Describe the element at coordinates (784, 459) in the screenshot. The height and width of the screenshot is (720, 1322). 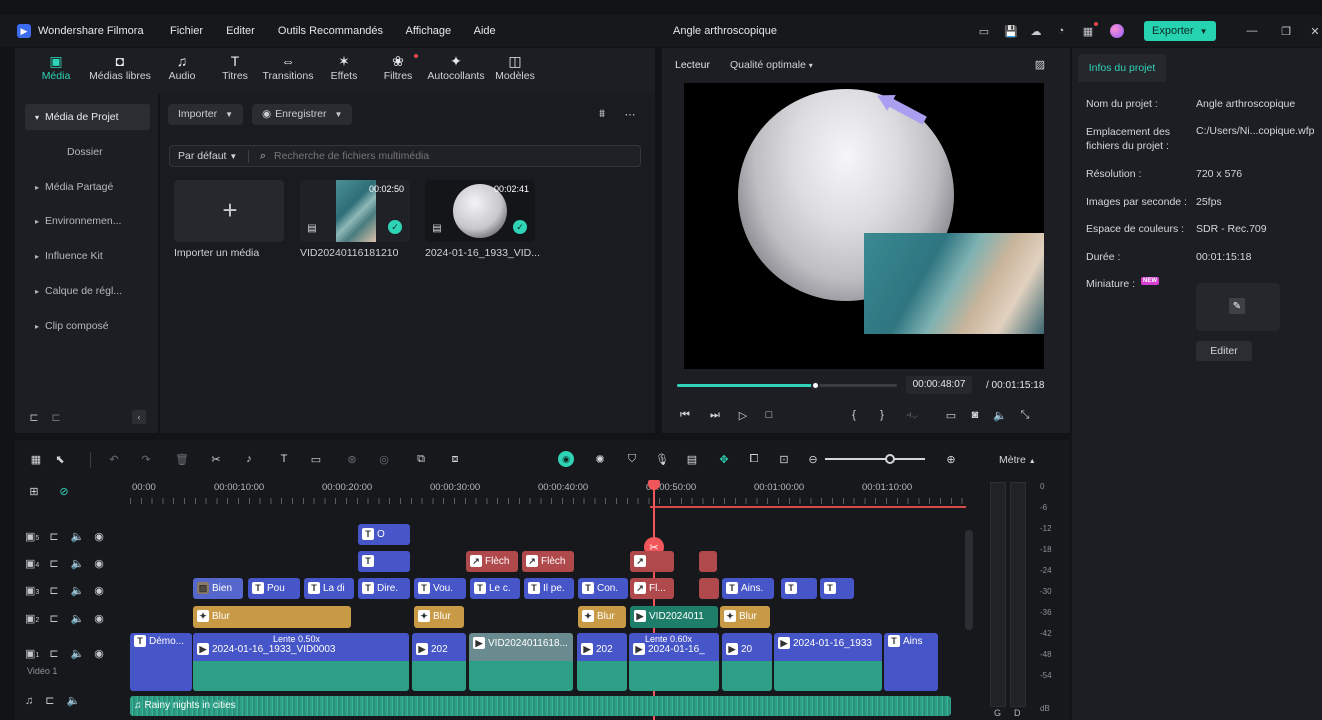
I see `fit-icon: ⊡` at that location.